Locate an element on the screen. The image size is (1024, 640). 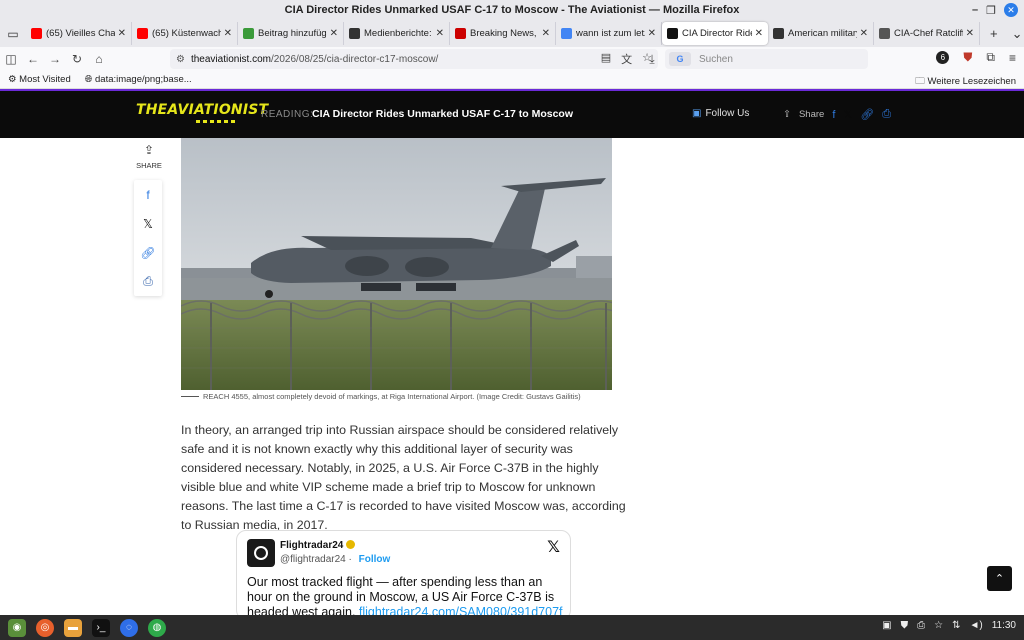
tab-1: (65) Küstenwache, '✕ is located at coordinates (185, 33).